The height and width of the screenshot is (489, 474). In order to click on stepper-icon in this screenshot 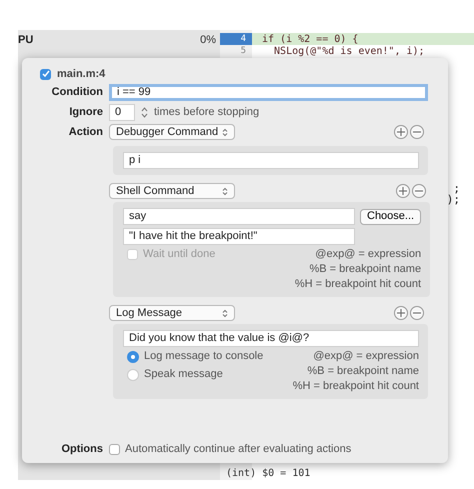, I will do `click(144, 112)`.